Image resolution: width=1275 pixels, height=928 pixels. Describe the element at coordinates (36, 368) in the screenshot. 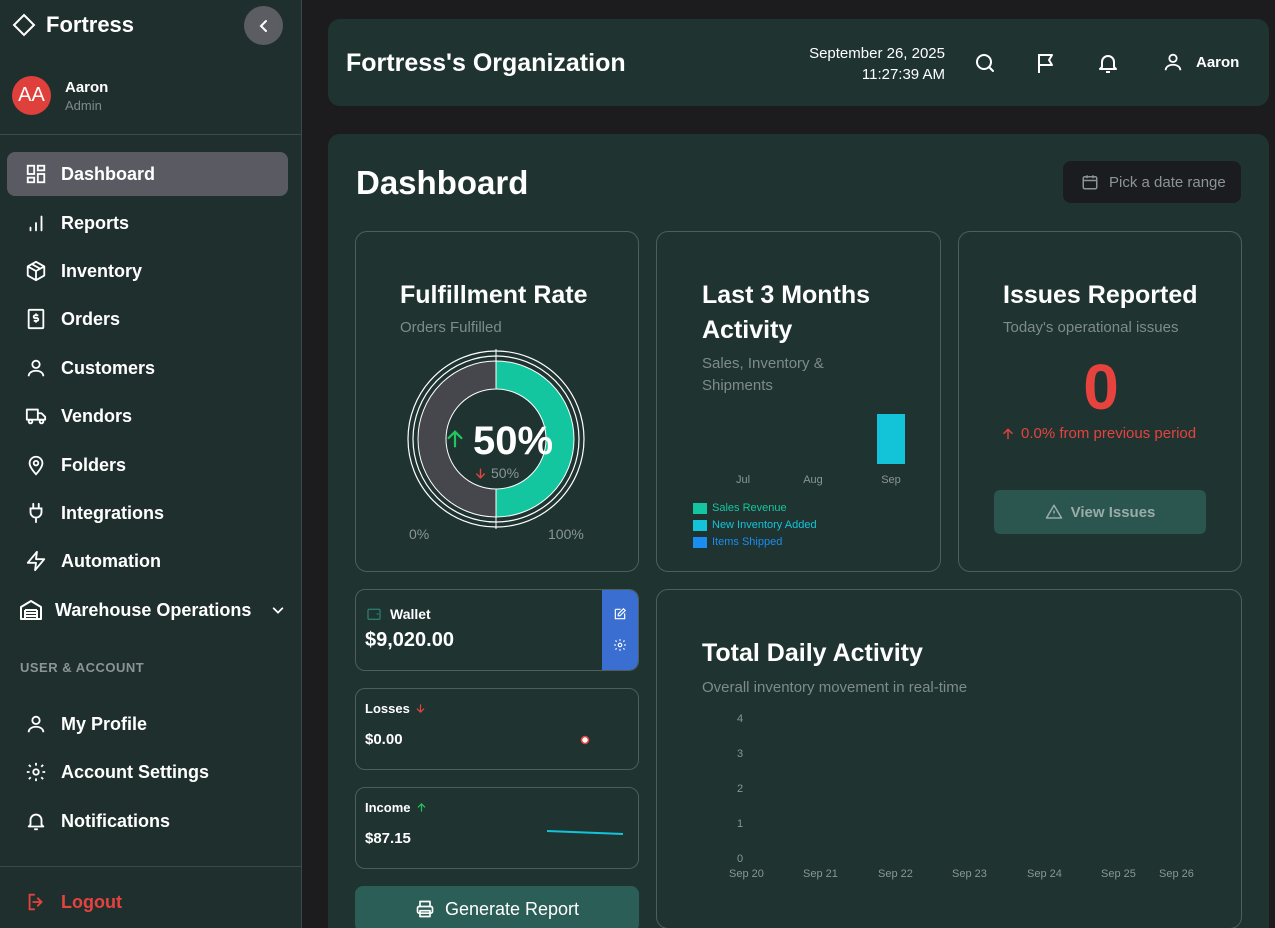

I see `user-icon` at that location.